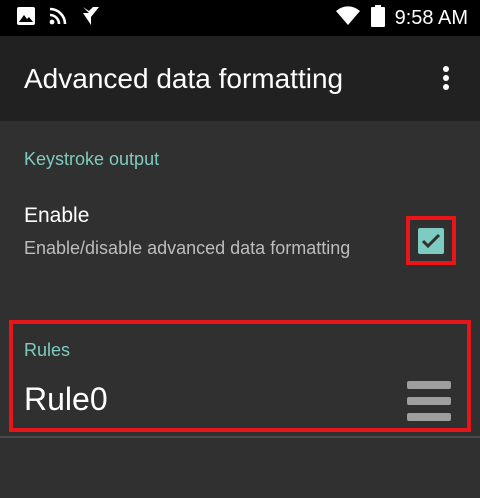  I want to click on check-icon, so click(431, 240).